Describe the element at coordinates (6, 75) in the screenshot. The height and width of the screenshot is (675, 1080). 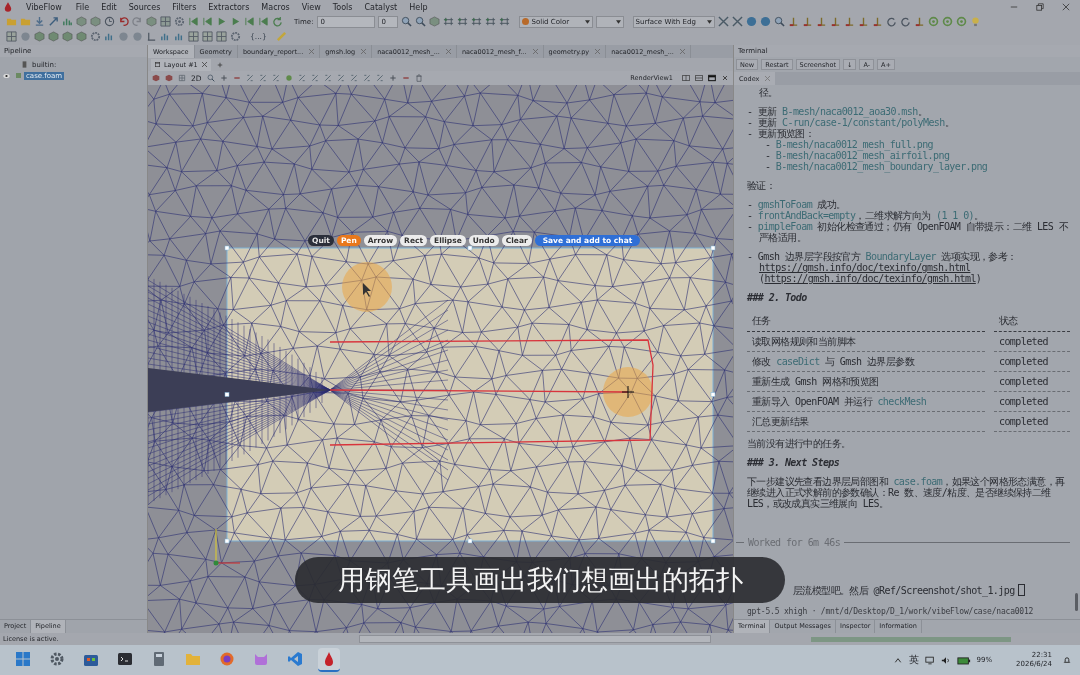
I see `eye-icon` at that location.